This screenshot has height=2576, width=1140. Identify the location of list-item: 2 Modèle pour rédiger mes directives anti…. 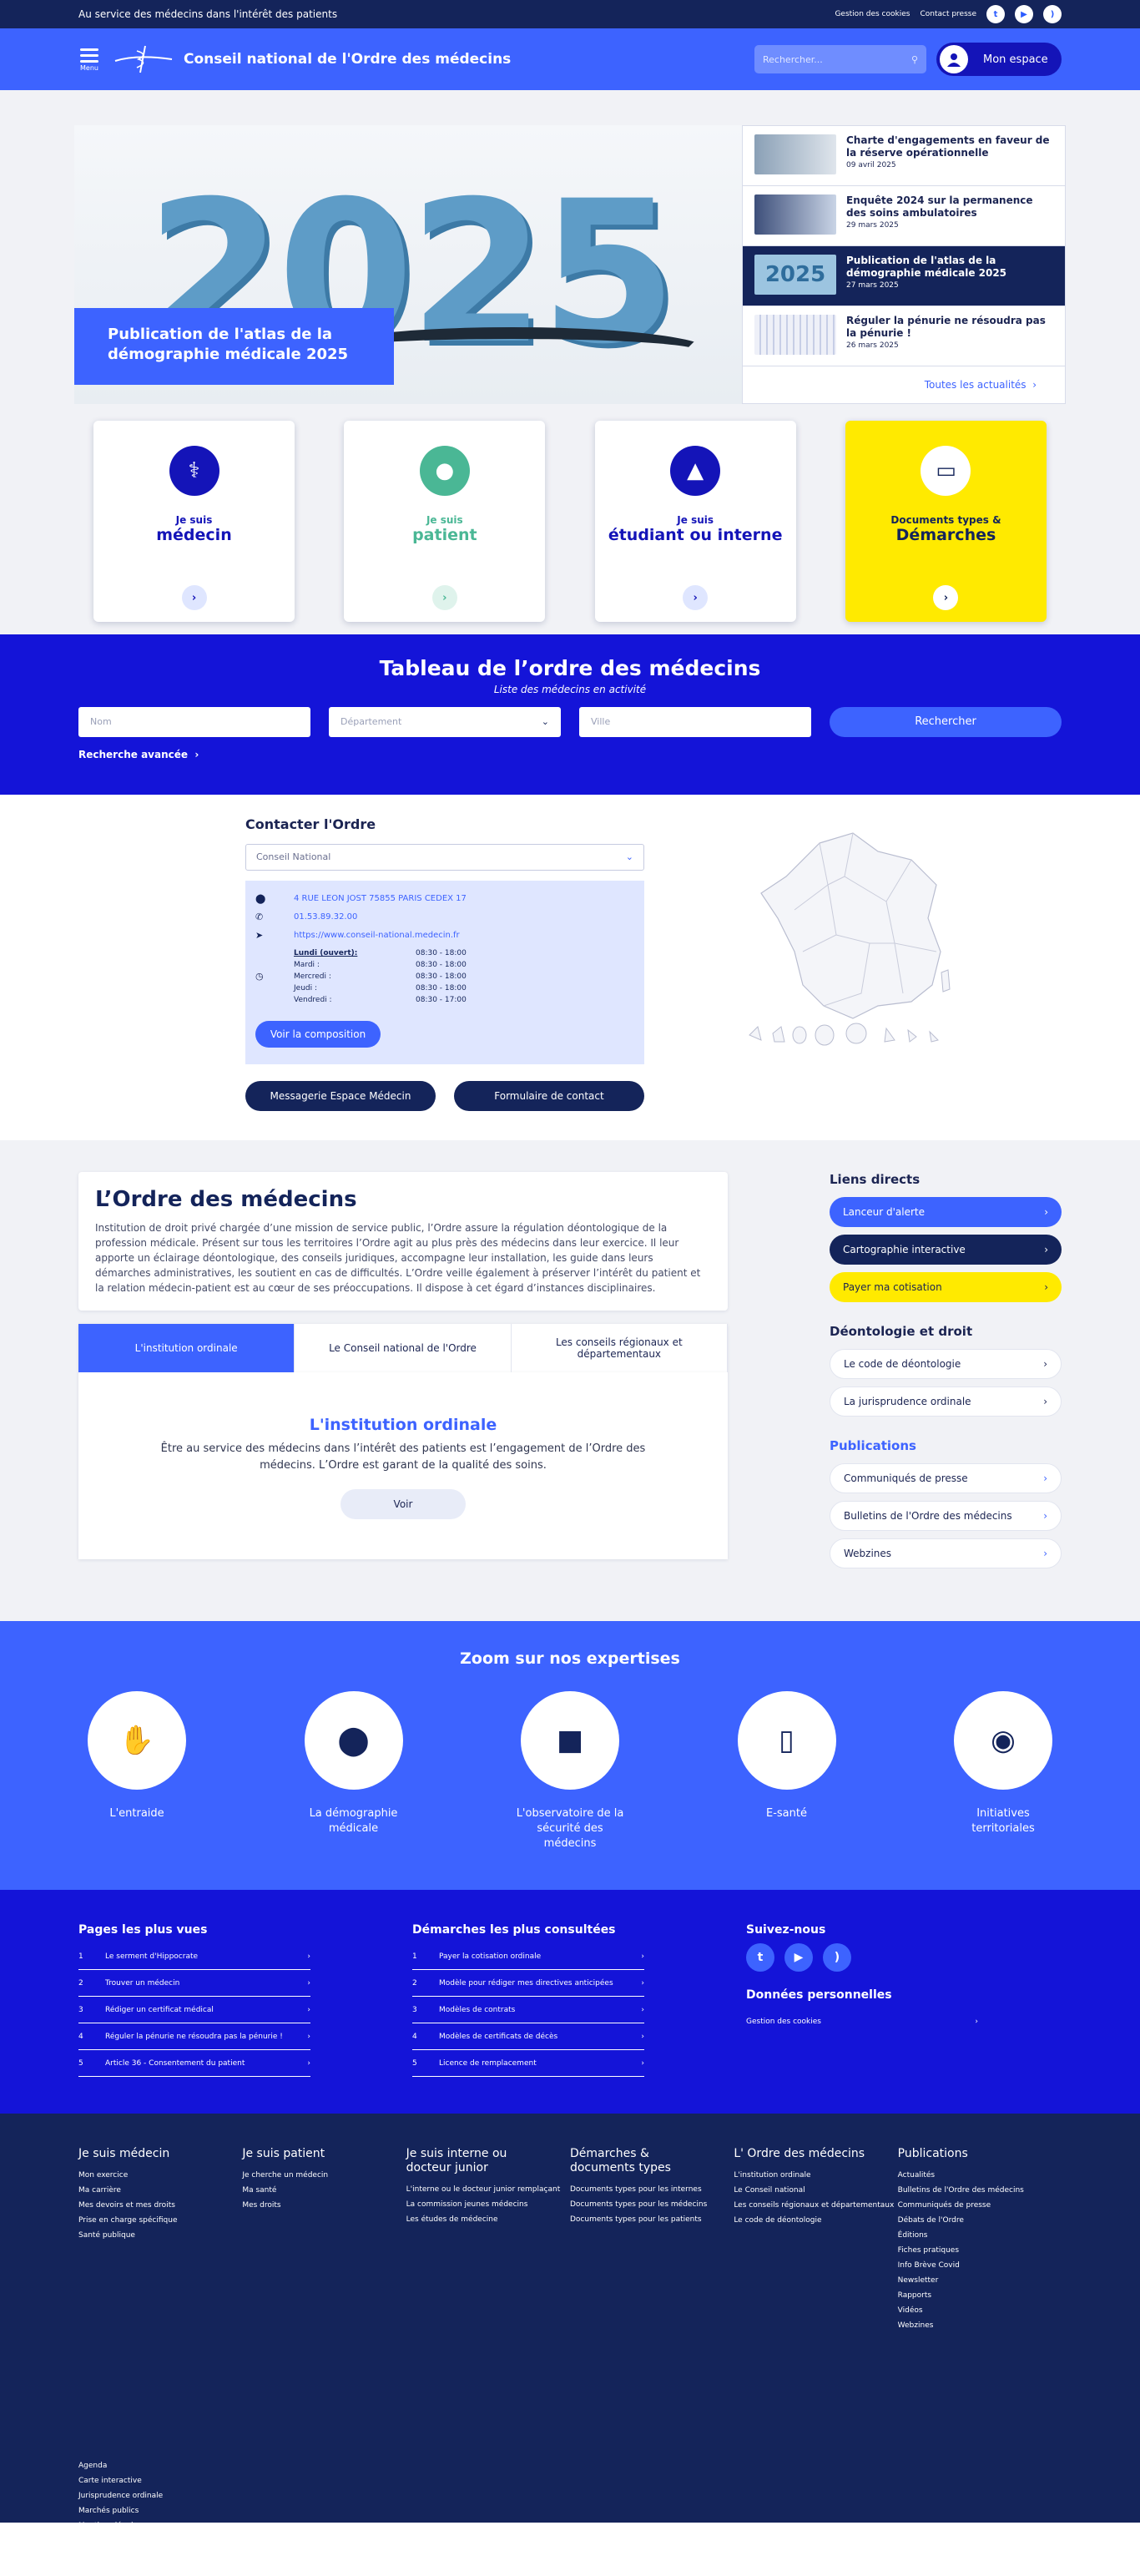
(528, 1983).